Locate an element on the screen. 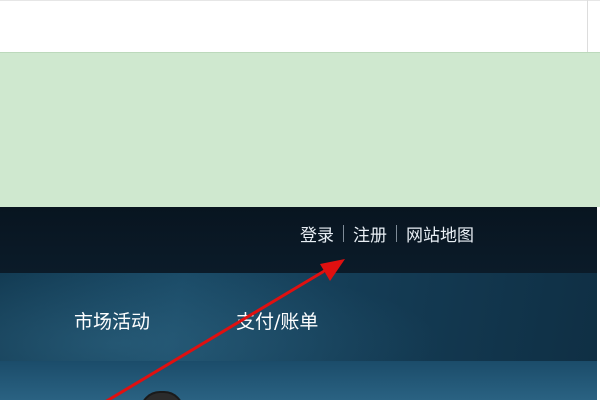  top-links: 登录 注册 网站地图 is located at coordinates (387, 233).